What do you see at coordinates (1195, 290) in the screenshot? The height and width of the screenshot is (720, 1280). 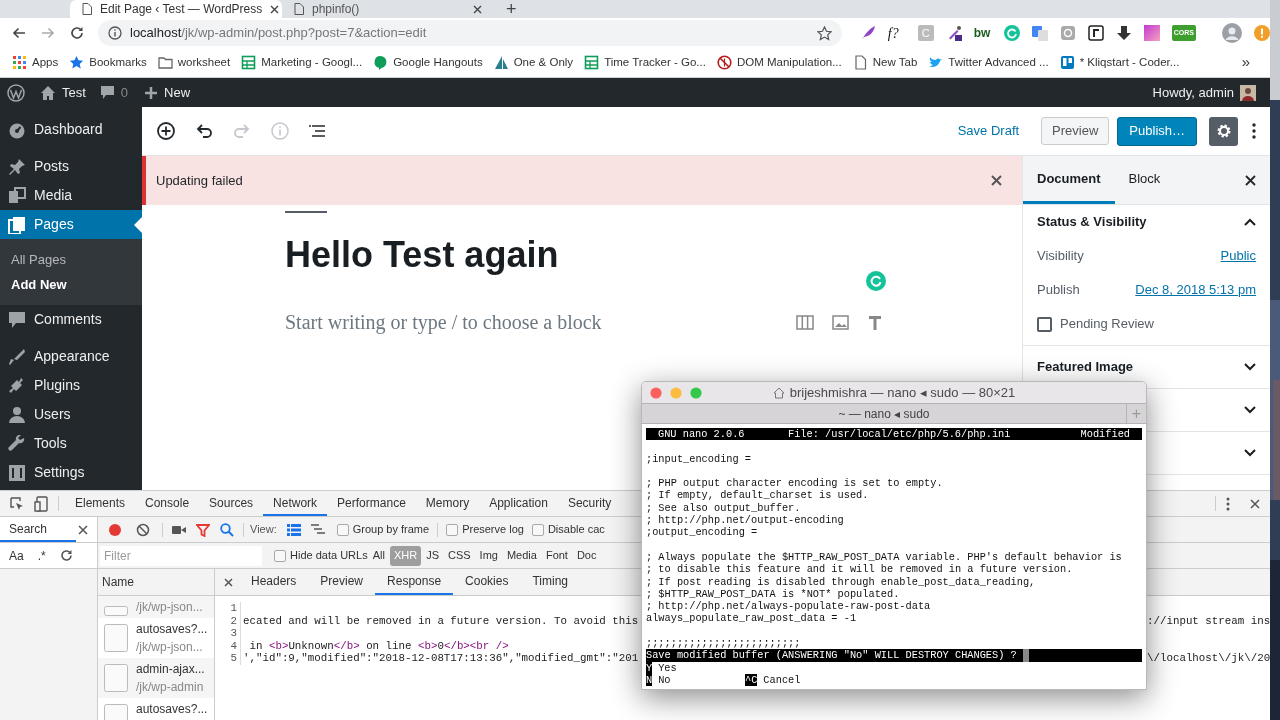 I see `field-value-link: Dec 8, 2018 5:13 pm` at bounding box center [1195, 290].